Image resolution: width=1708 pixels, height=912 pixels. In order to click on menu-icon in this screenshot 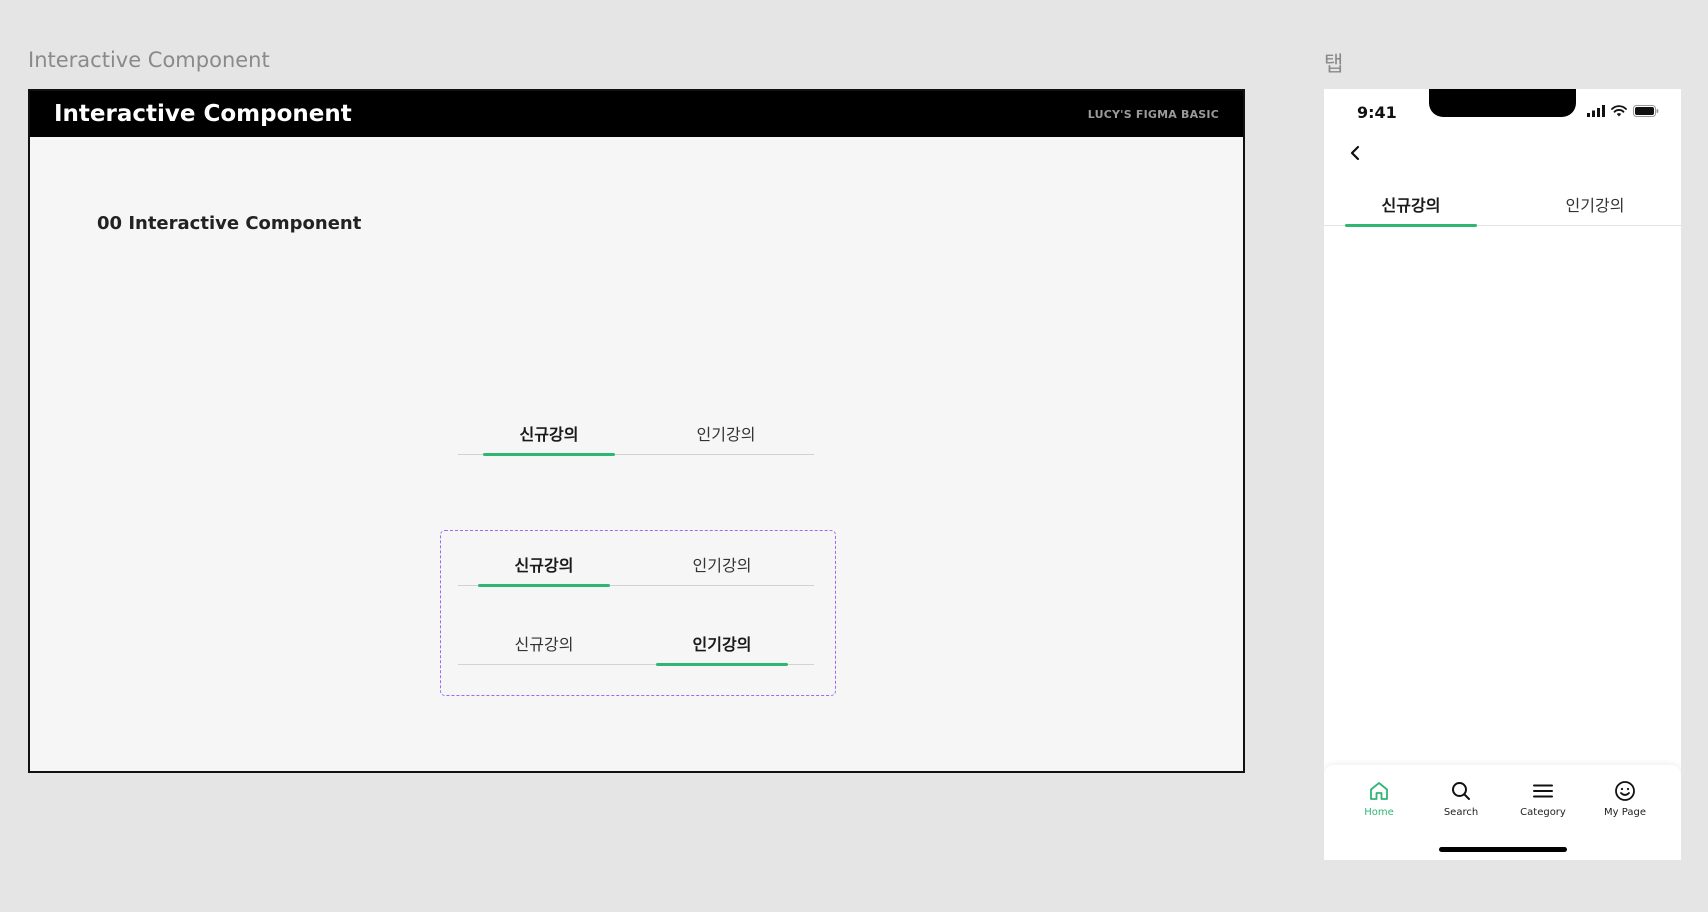, I will do `click(1543, 791)`.